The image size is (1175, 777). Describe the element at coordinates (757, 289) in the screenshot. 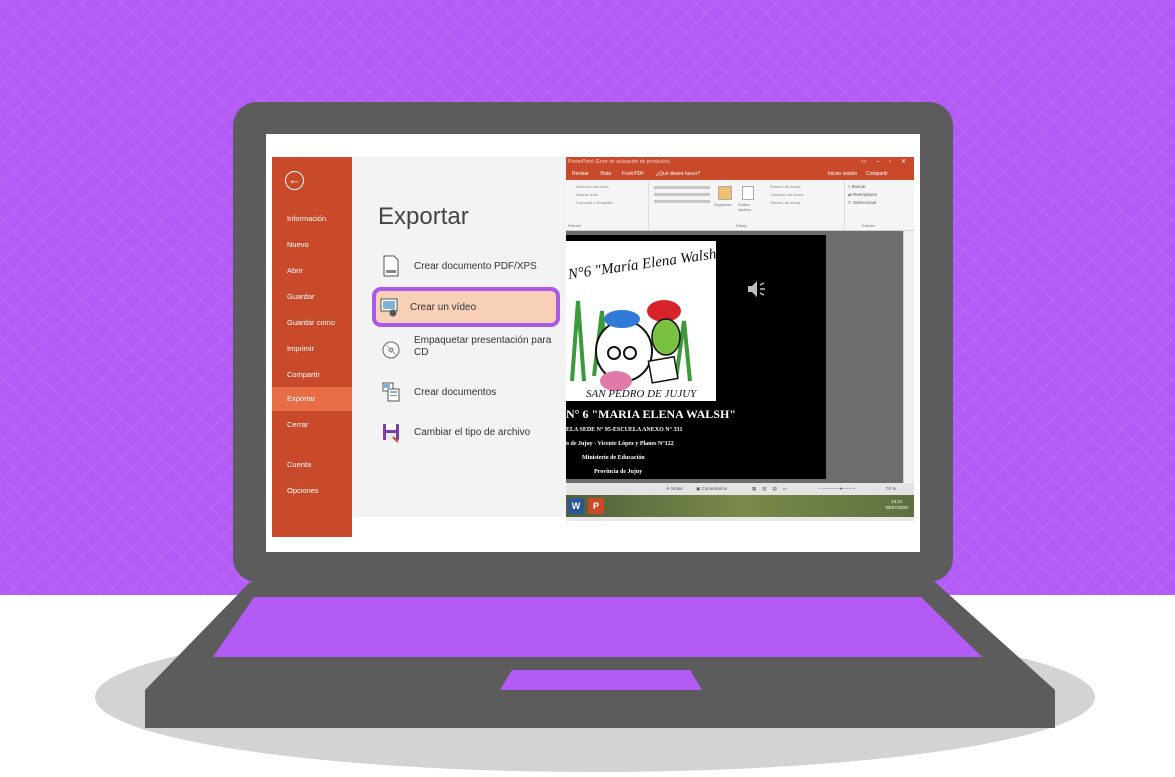

I see `speaker-icon` at that location.